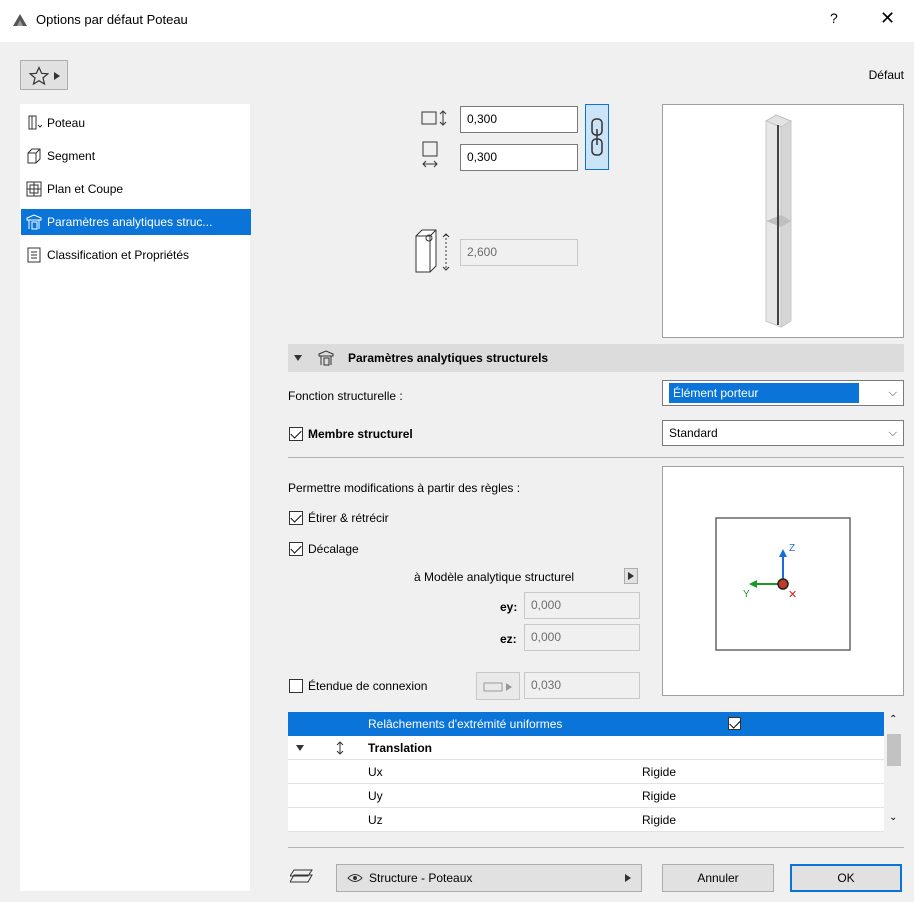 This screenshot has height=902, width=914. What do you see at coordinates (586, 748) in the screenshot?
I see `table-group-row: Translation` at bounding box center [586, 748].